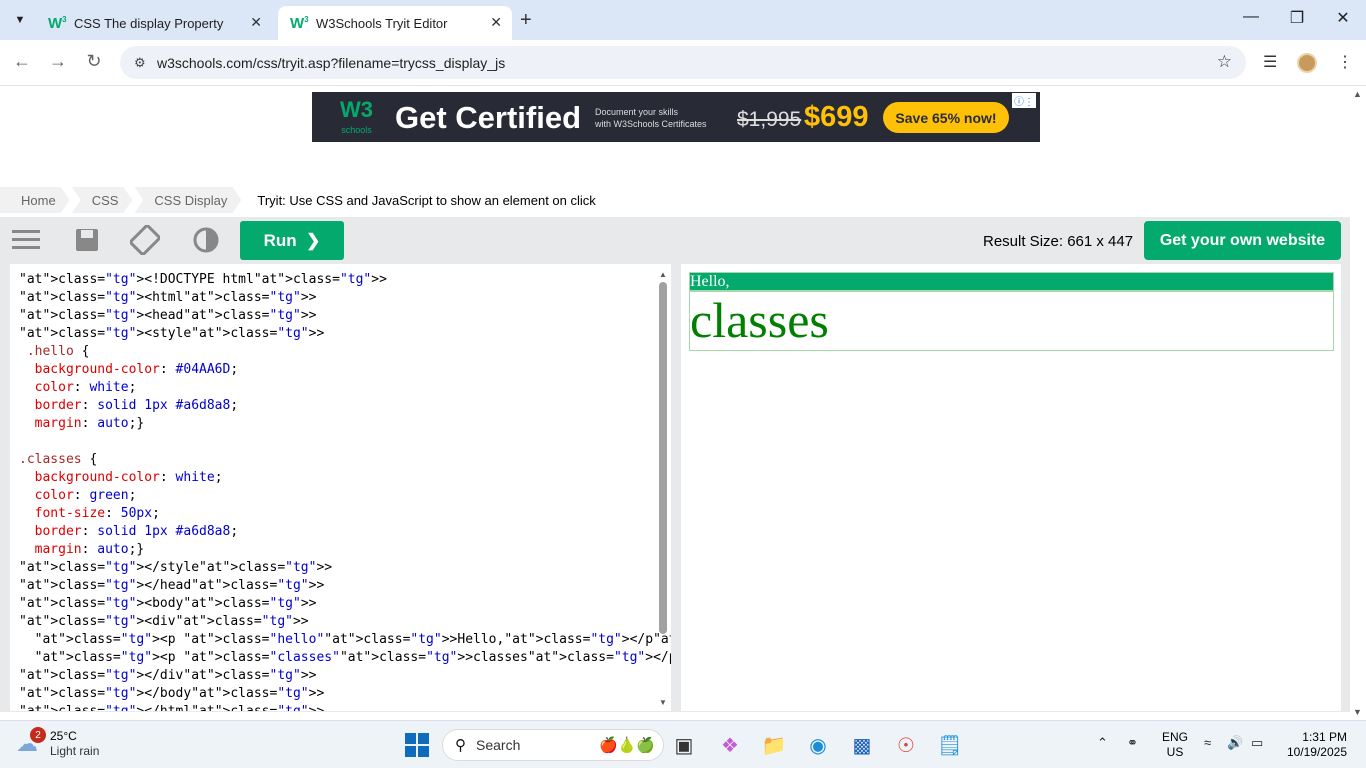 This screenshot has width=1366, height=768. I want to click on network-status-icon: ⚭, so click(1132, 743).